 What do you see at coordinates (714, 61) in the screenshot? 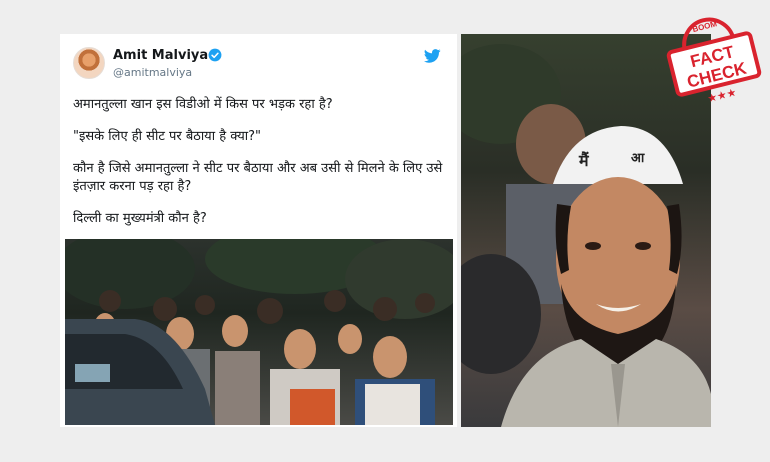
I see `boom-fact-check-stamp: BOOM FACT CHECK ★★★` at bounding box center [714, 61].